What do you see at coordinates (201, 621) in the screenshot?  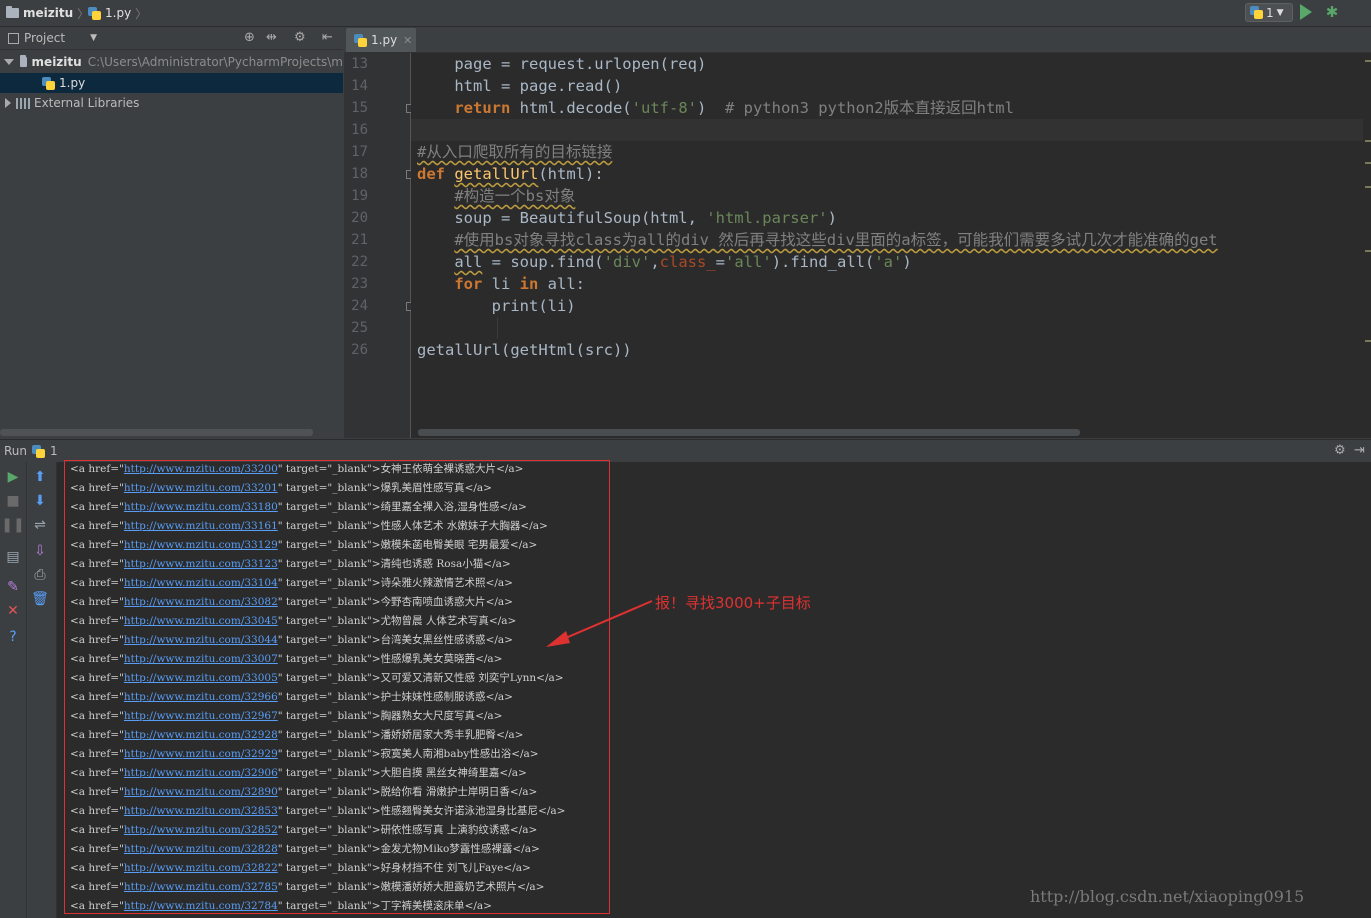 I see `console-link: http://www.mzitu.com/33045` at bounding box center [201, 621].